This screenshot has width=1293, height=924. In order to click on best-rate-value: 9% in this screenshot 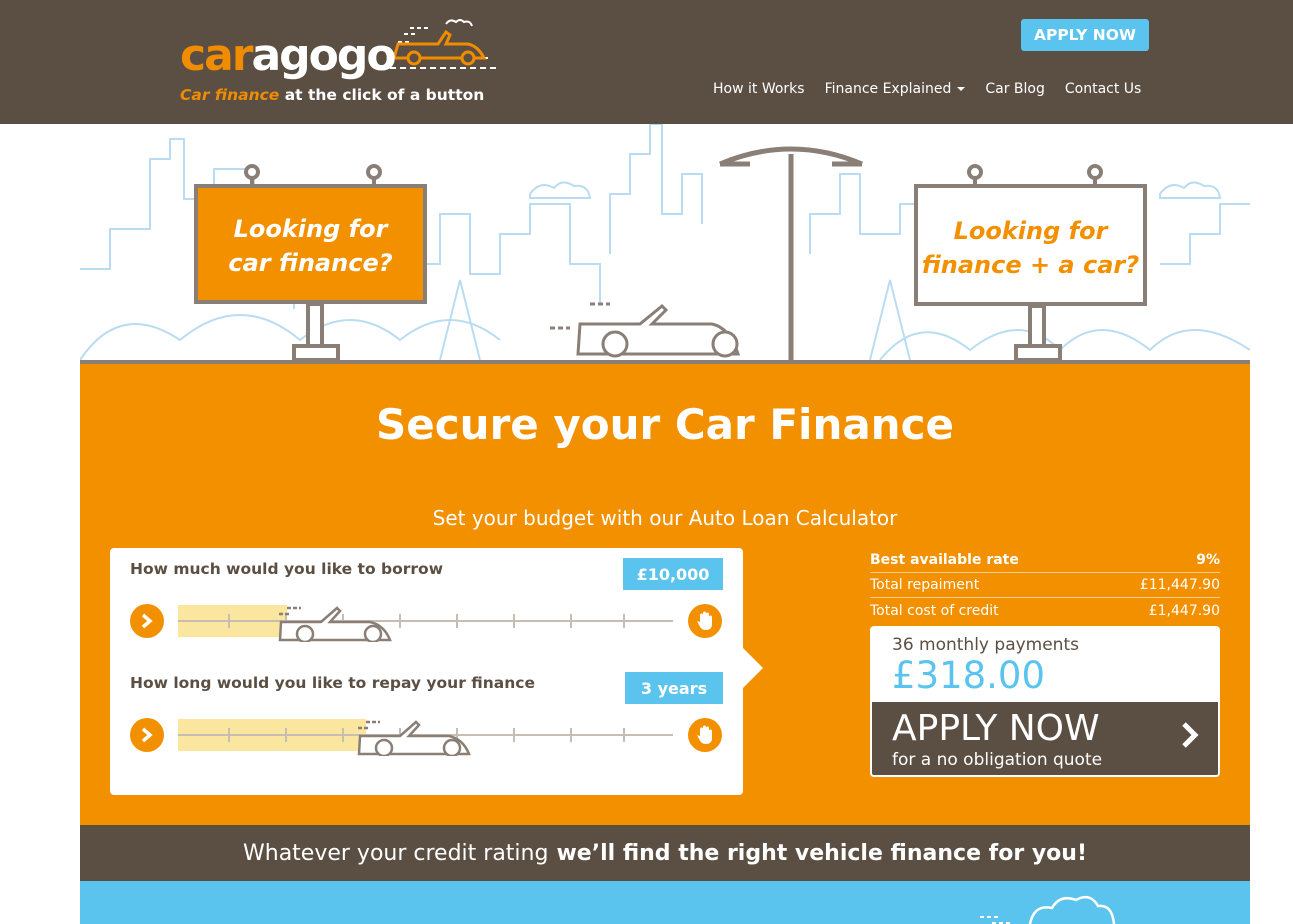, I will do `click(1208, 560)`.